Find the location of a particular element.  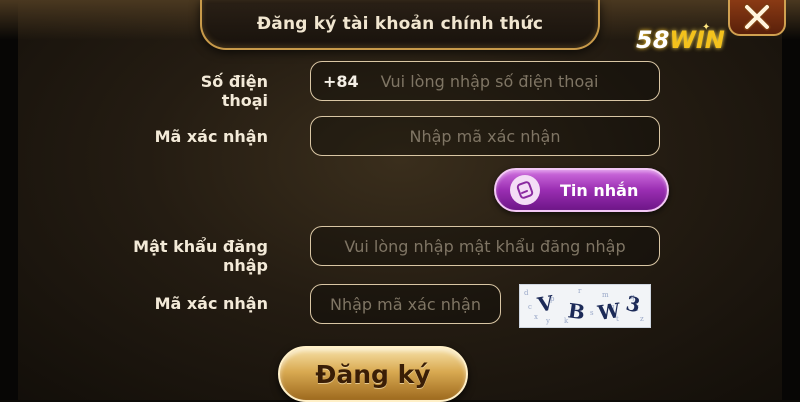

captcha-char-4: 3 is located at coordinates (633, 304).